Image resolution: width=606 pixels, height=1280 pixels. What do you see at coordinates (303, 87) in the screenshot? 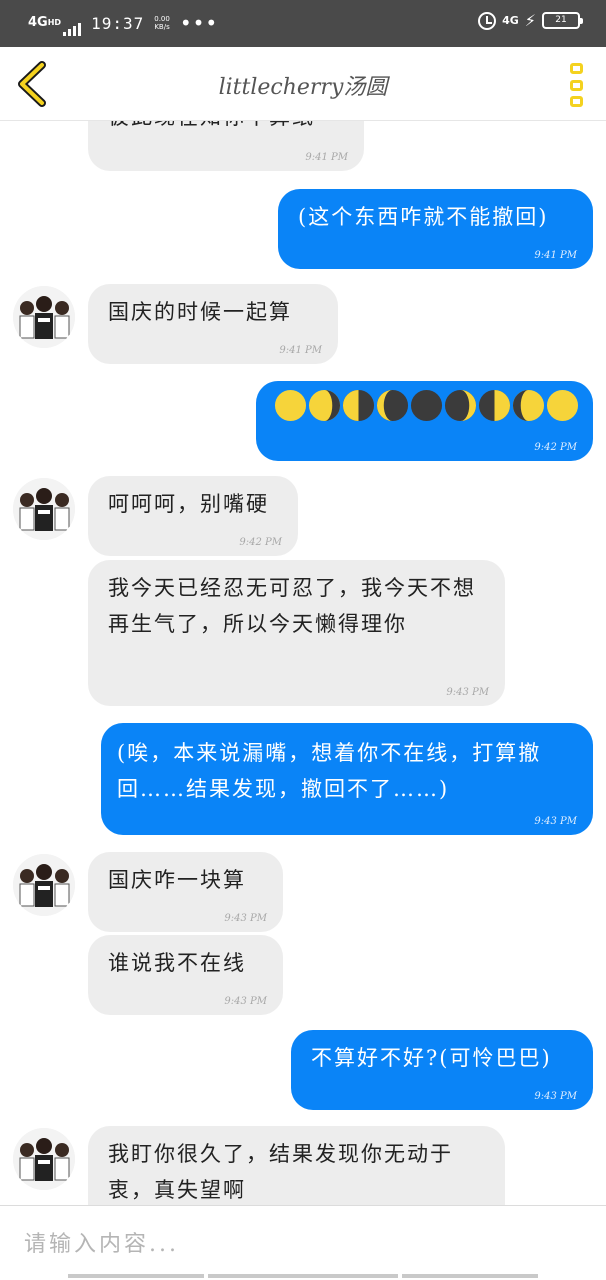
I see `chat-title: littlecherry汤圆` at bounding box center [303, 87].